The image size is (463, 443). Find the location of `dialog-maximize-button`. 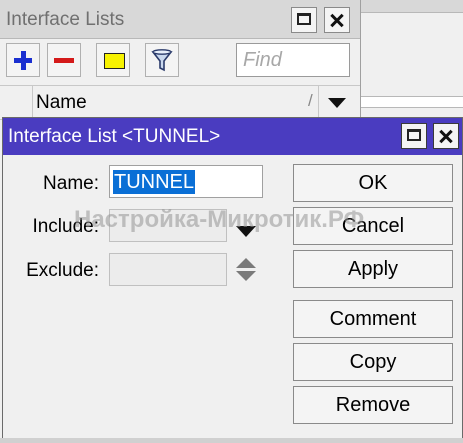

dialog-maximize-button is located at coordinates (414, 136).